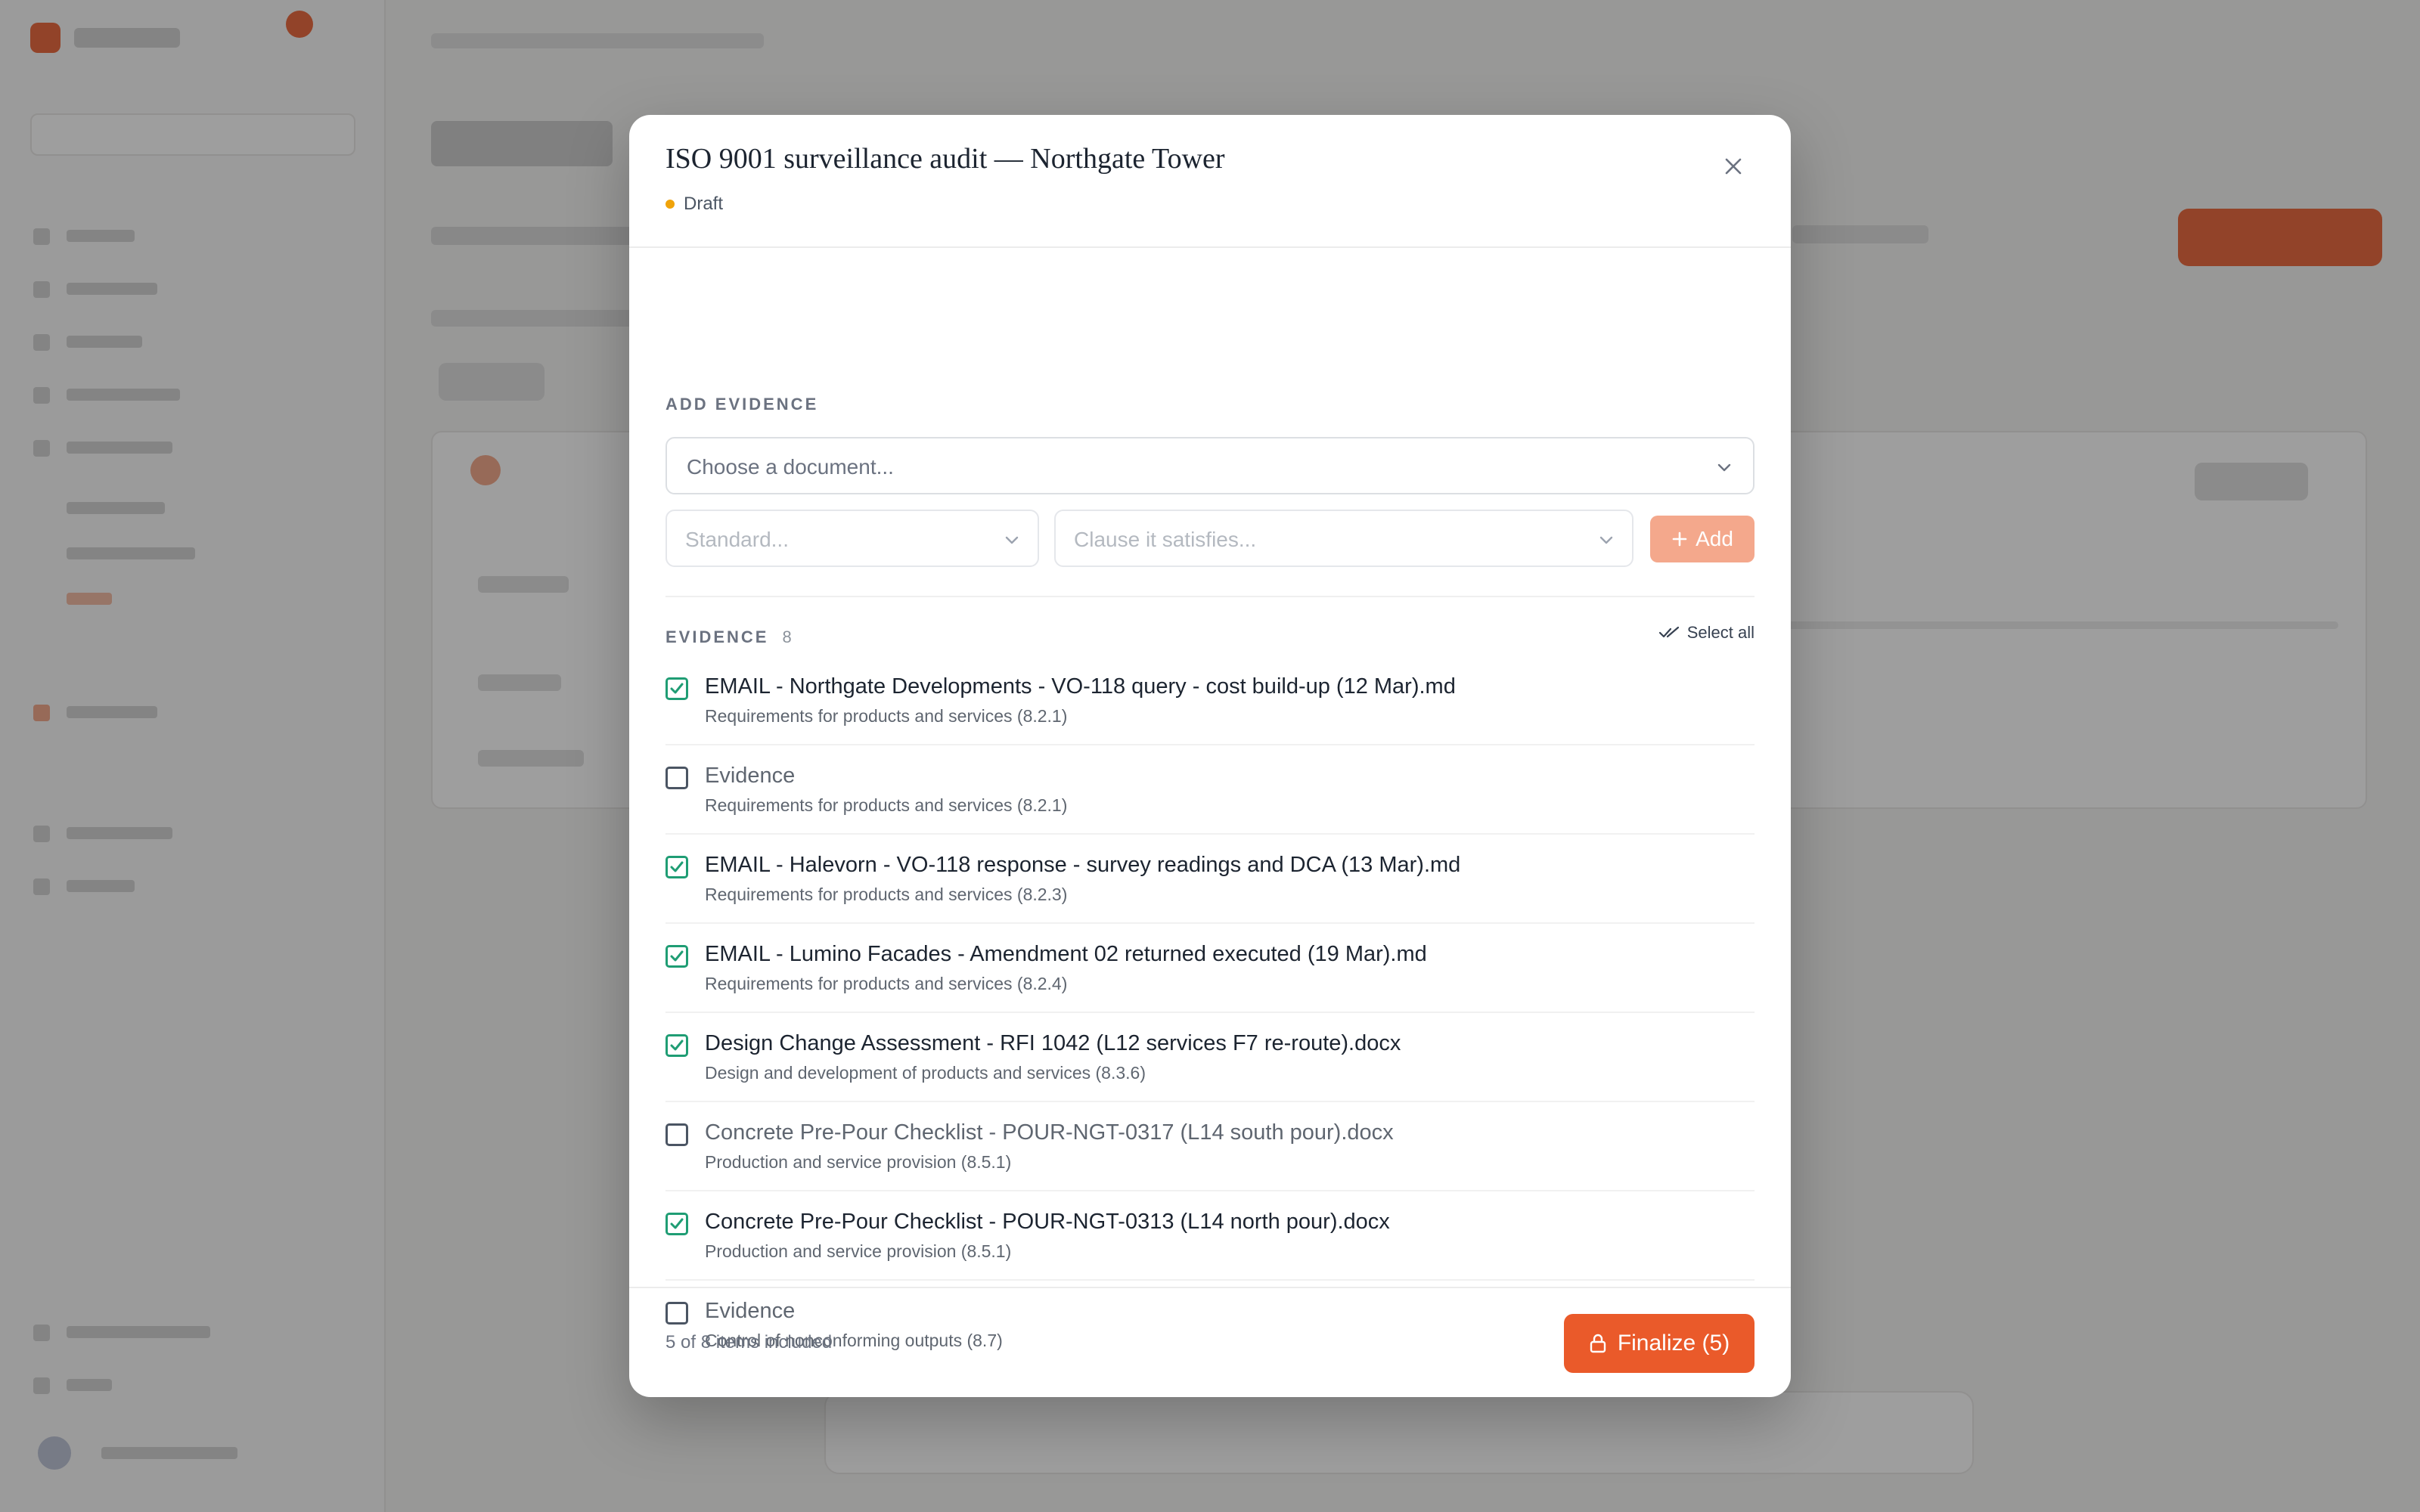  I want to click on double-check-icon, so click(1668, 632).